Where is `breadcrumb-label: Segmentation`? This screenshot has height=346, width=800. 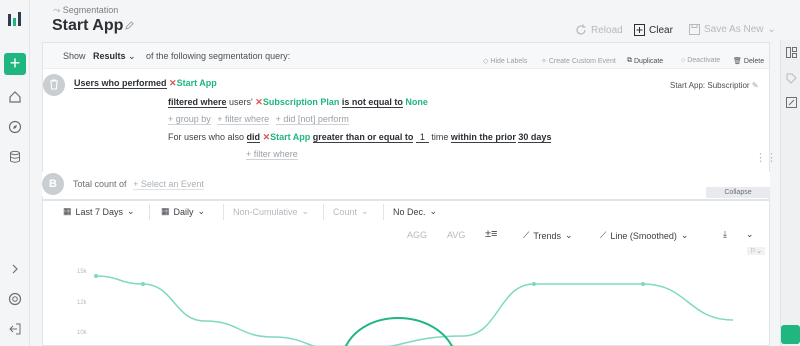 breadcrumb-label: Segmentation is located at coordinates (90, 10).